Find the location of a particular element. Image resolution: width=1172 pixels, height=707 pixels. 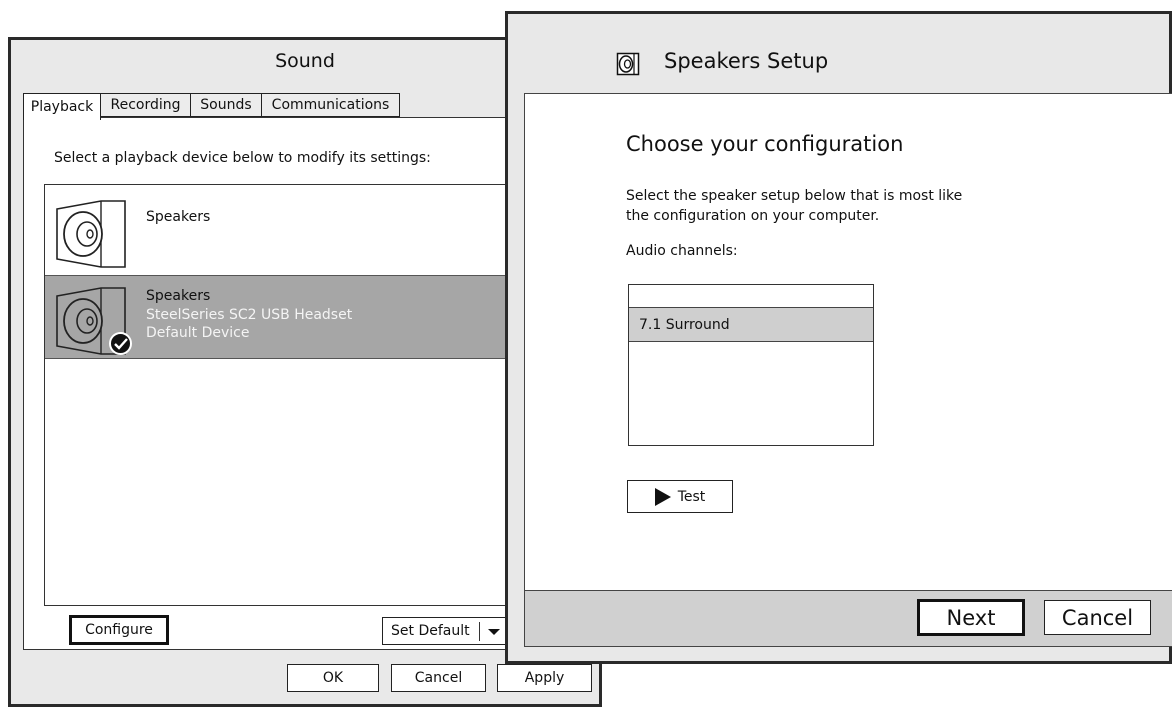

configure-button: Configure is located at coordinates (119, 630).